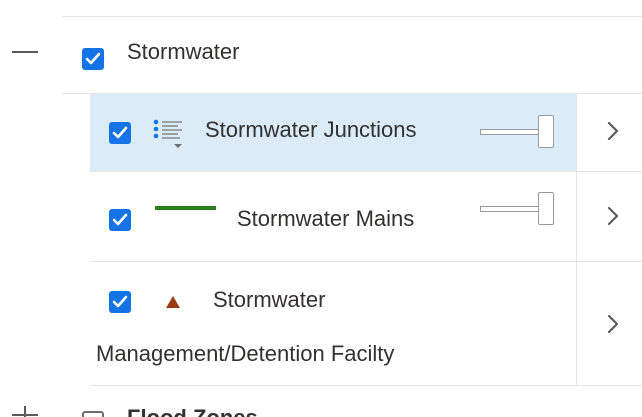 The height and width of the screenshot is (417, 642). Describe the element at coordinates (120, 220) in the screenshot. I see `mains-checkbox` at that location.